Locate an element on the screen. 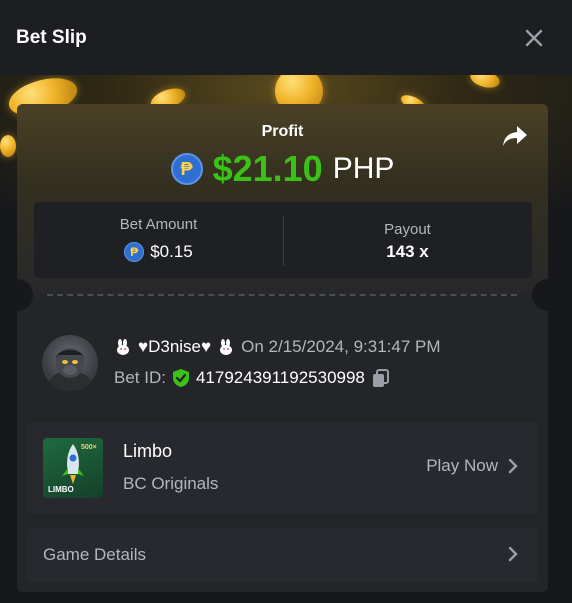 The image size is (572, 603). profit-currency: PHP is located at coordinates (363, 168).